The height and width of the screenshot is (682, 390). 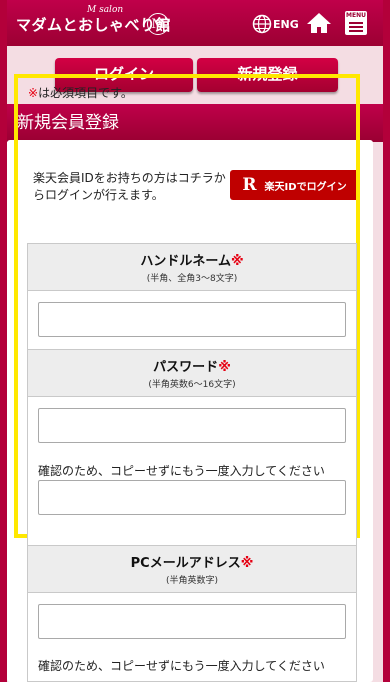 What do you see at coordinates (356, 15) in the screenshot?
I see `menu-label: MENU` at bounding box center [356, 15].